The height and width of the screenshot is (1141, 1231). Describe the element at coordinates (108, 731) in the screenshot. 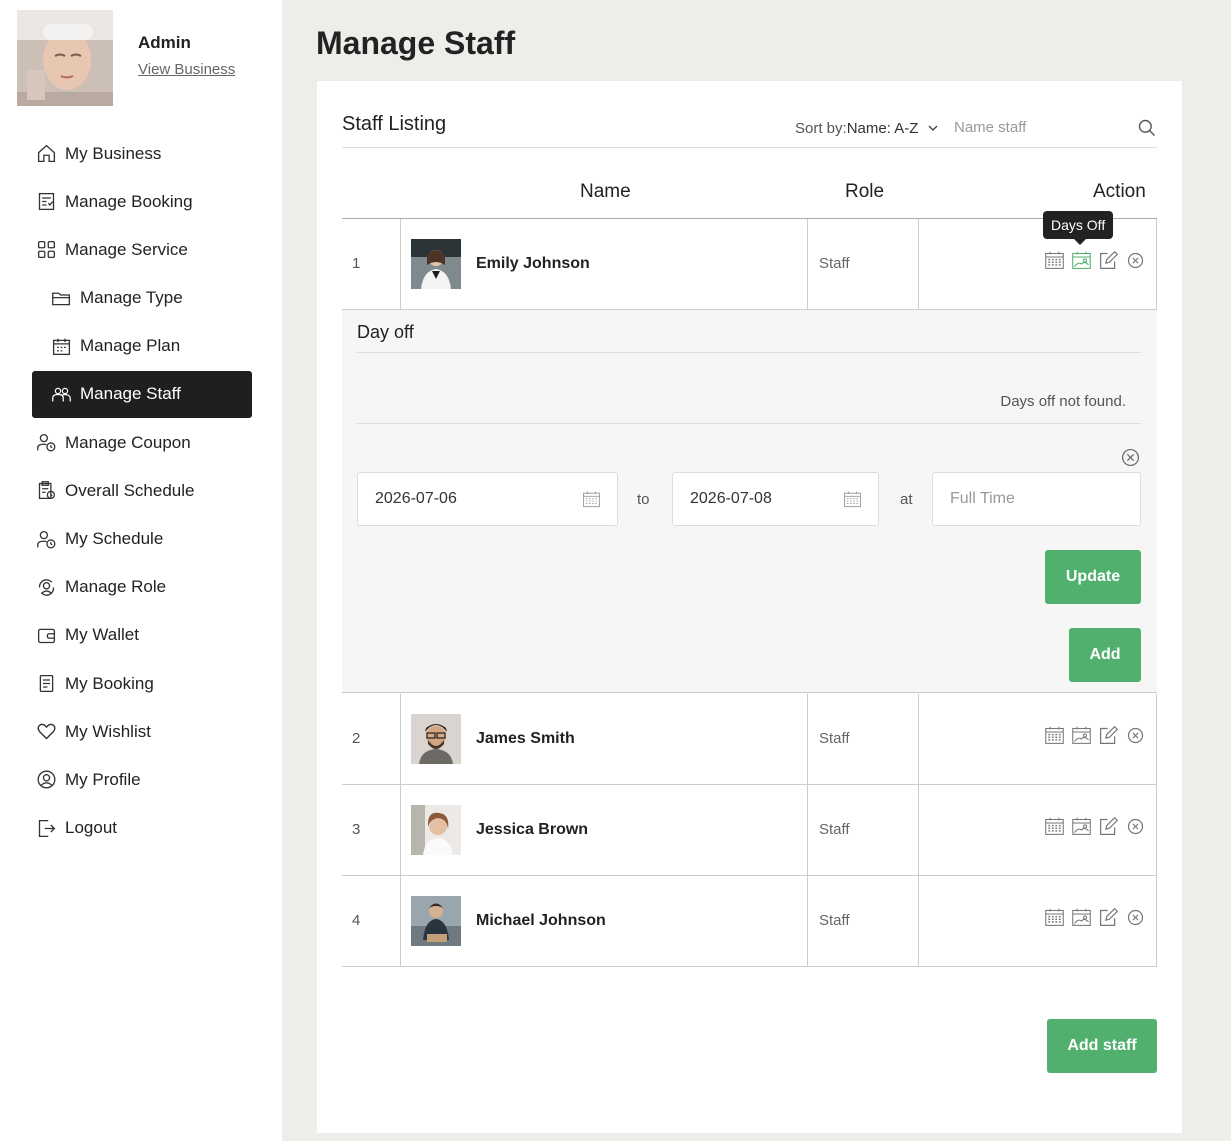

I see `sidebar-item-label: My Wishlist` at that location.